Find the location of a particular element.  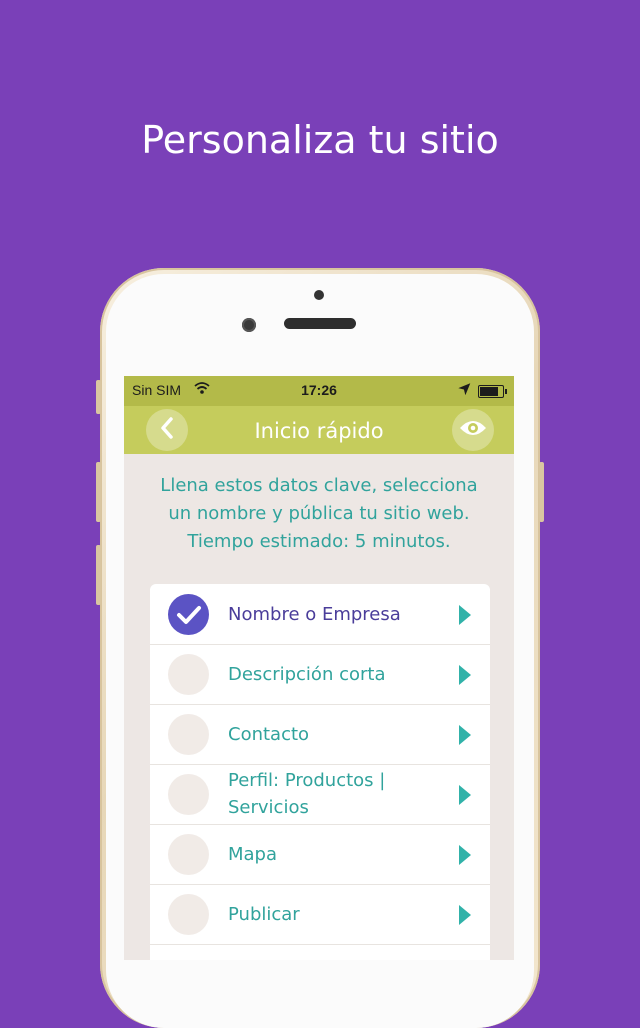

step-row-mapa: Mapa is located at coordinates (320, 854).